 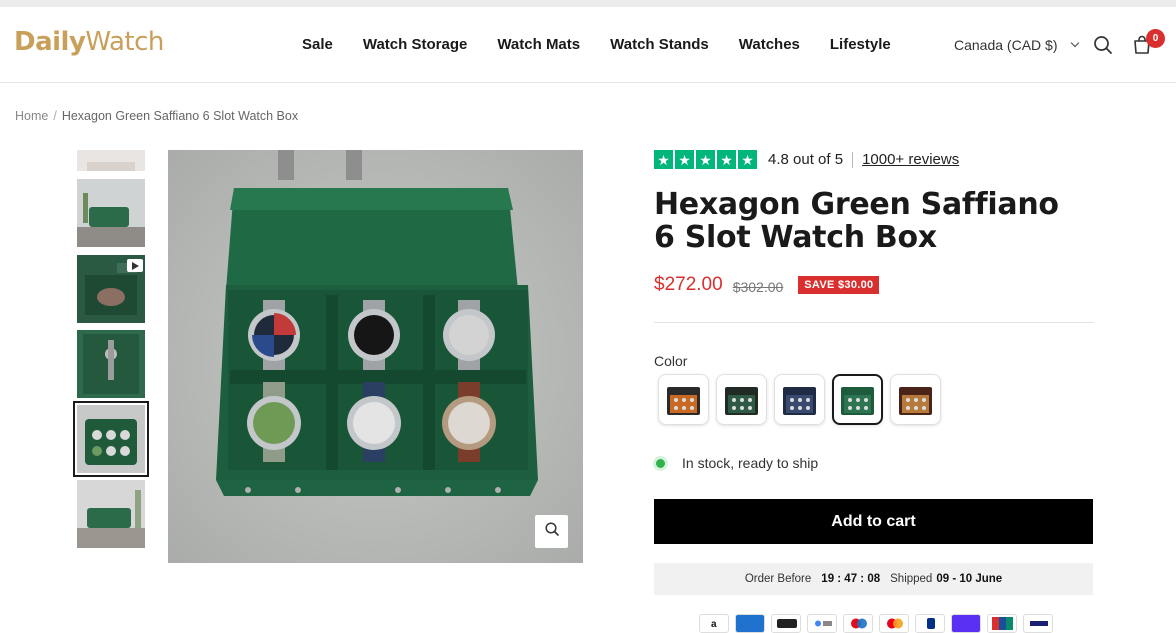 What do you see at coordinates (741, 399) in the screenshot?
I see `swatch-black-green` at bounding box center [741, 399].